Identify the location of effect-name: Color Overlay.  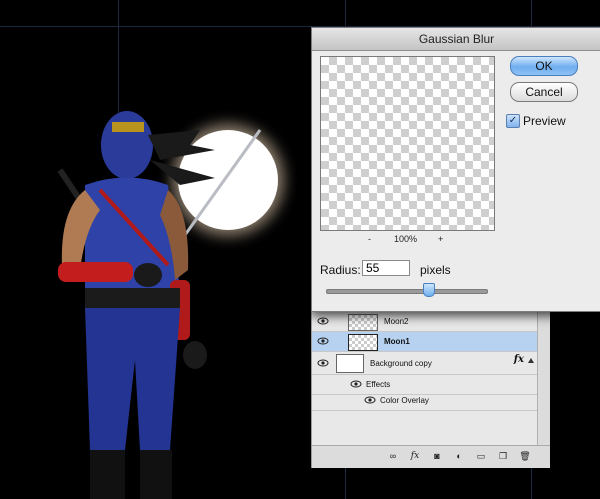
(404, 400).